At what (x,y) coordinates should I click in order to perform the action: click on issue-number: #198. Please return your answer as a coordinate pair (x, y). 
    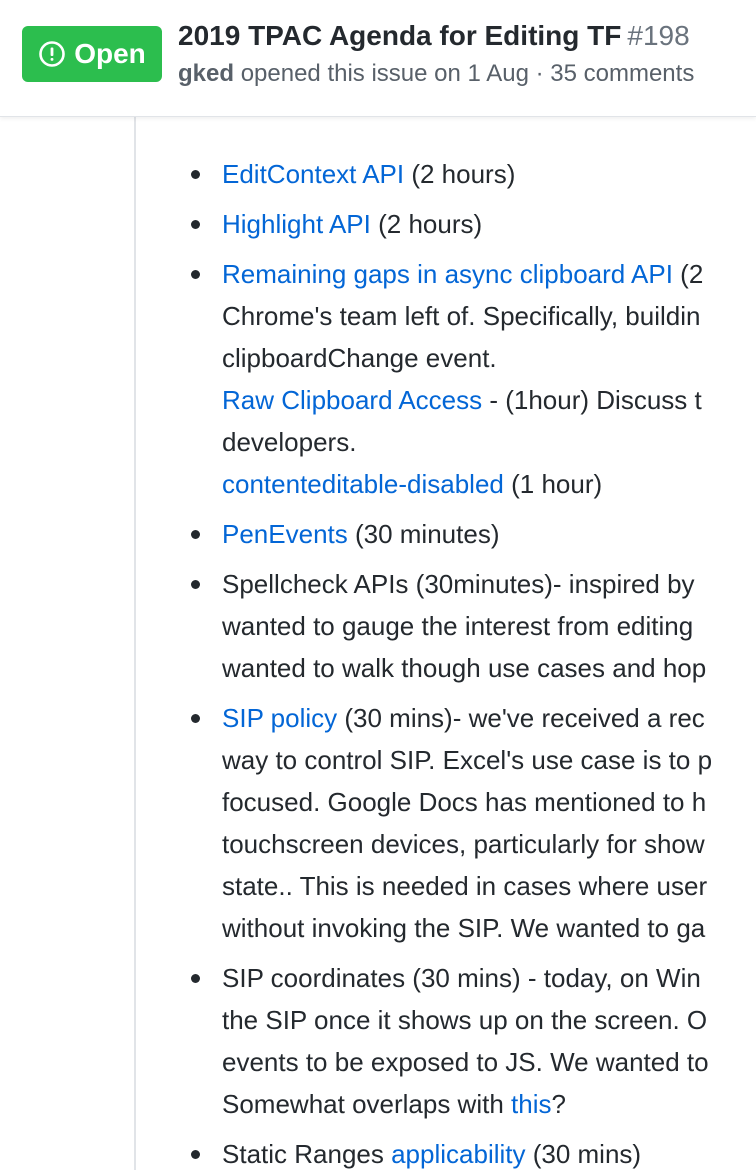
    Looking at the image, I should click on (658, 35).